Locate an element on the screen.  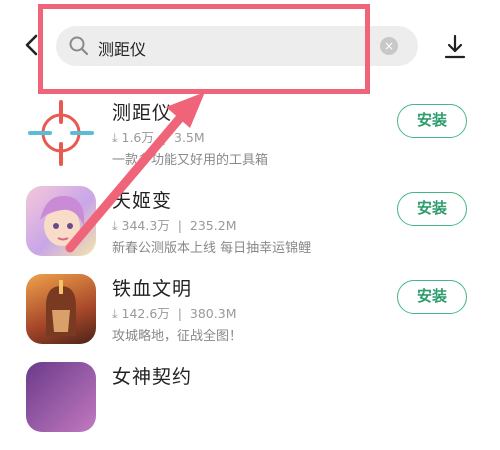
app-description: 新春公测版本上线 每日抽幸运锦鲤 is located at coordinates (212, 248).